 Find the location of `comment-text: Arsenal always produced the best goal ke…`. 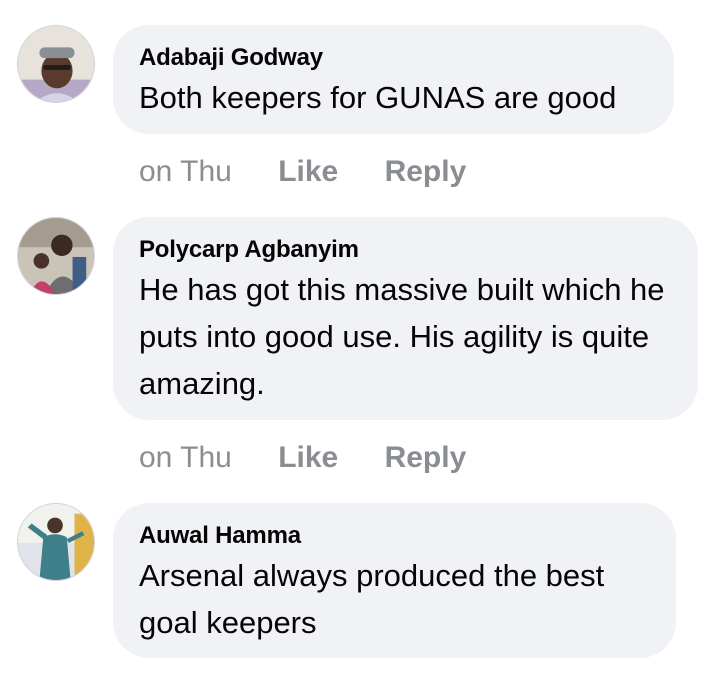

comment-text: Arsenal always produced the best goal ke… is located at coordinates (372, 599).